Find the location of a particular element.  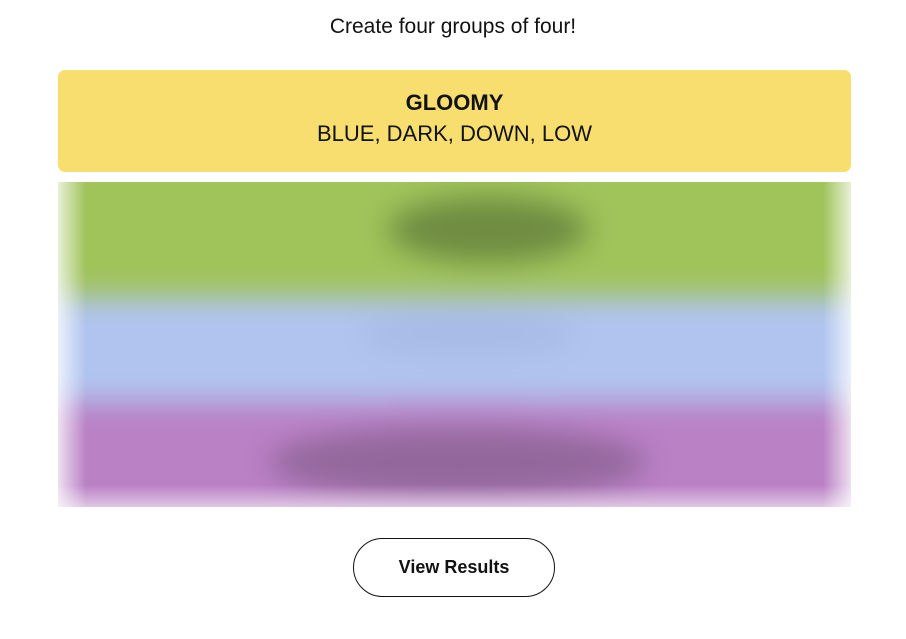

view-results-button: View Results is located at coordinates (454, 567).